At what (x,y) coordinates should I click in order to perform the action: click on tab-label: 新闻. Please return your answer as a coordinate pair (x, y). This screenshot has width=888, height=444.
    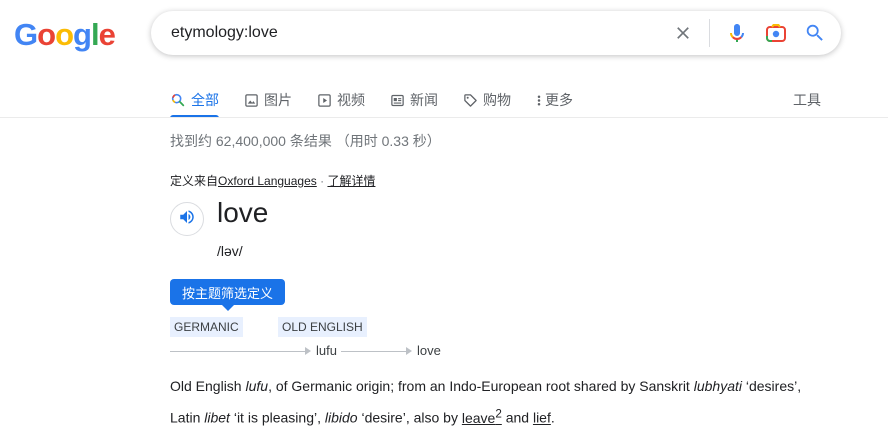
    Looking at the image, I should click on (424, 100).